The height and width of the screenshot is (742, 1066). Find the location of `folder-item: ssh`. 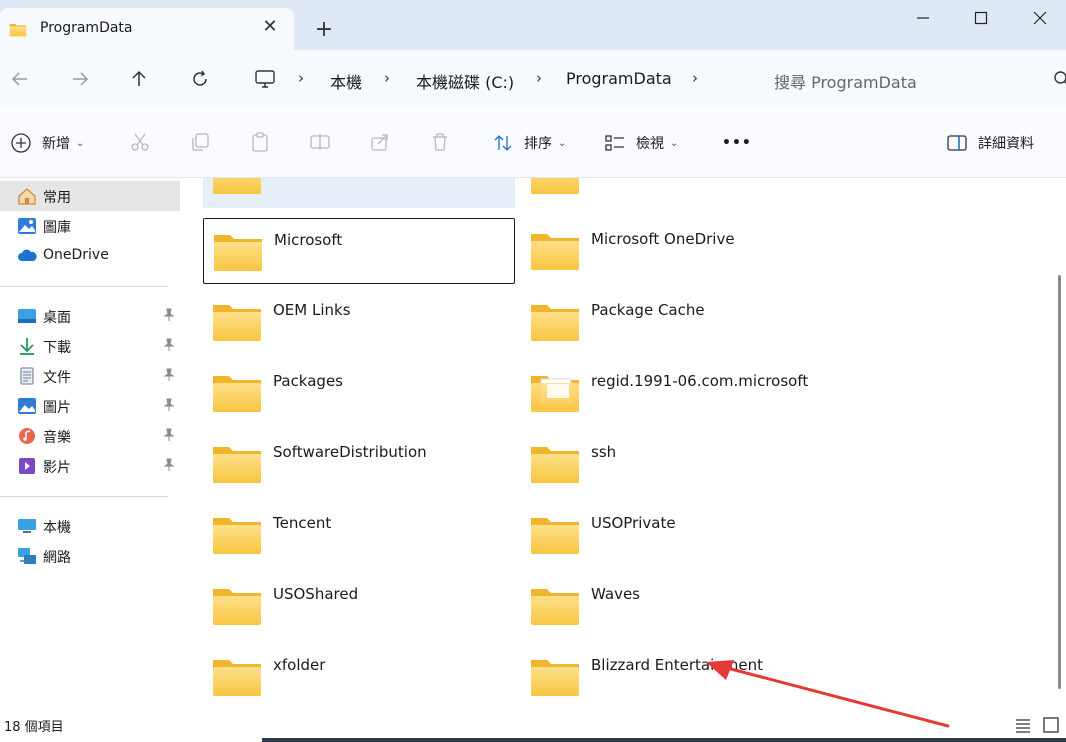

folder-item: ssh is located at coordinates (677, 464).